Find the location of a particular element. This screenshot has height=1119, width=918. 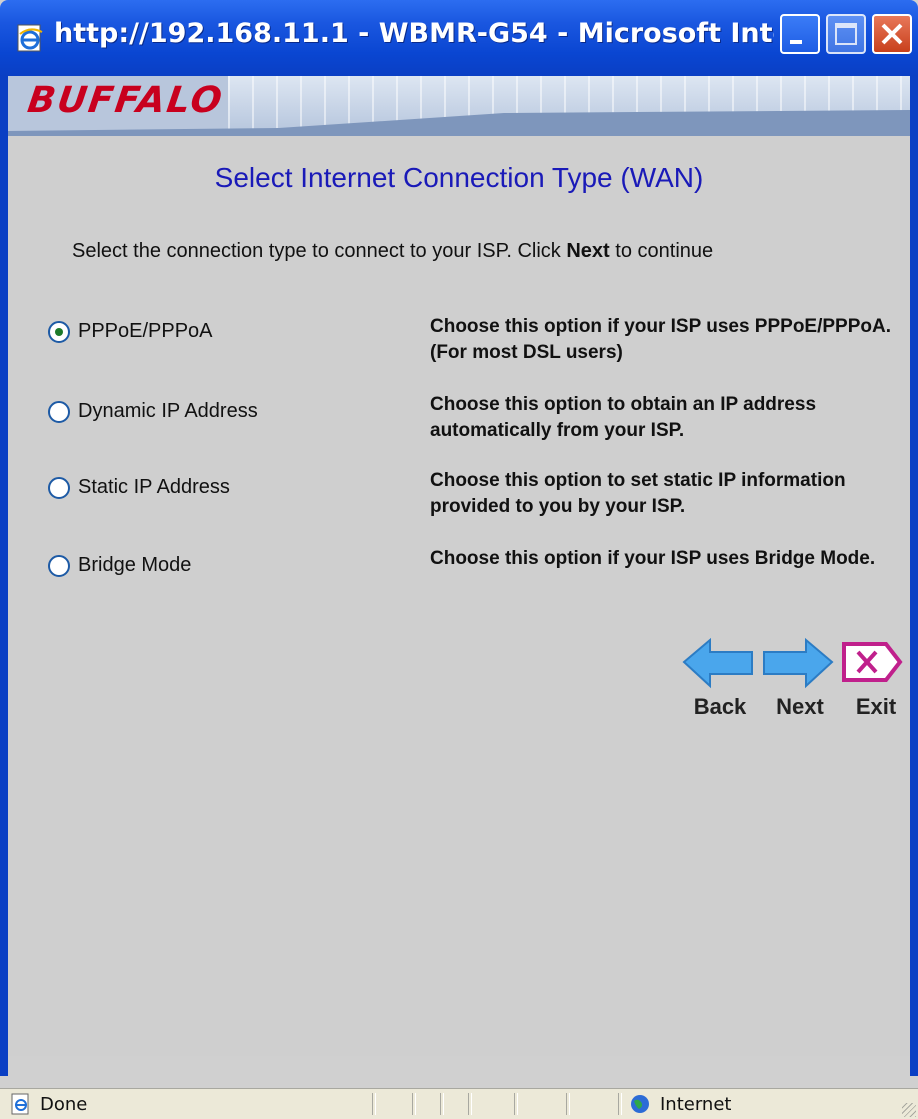

option-bridge-mode: Bridge Mode is located at coordinates (119, 565).